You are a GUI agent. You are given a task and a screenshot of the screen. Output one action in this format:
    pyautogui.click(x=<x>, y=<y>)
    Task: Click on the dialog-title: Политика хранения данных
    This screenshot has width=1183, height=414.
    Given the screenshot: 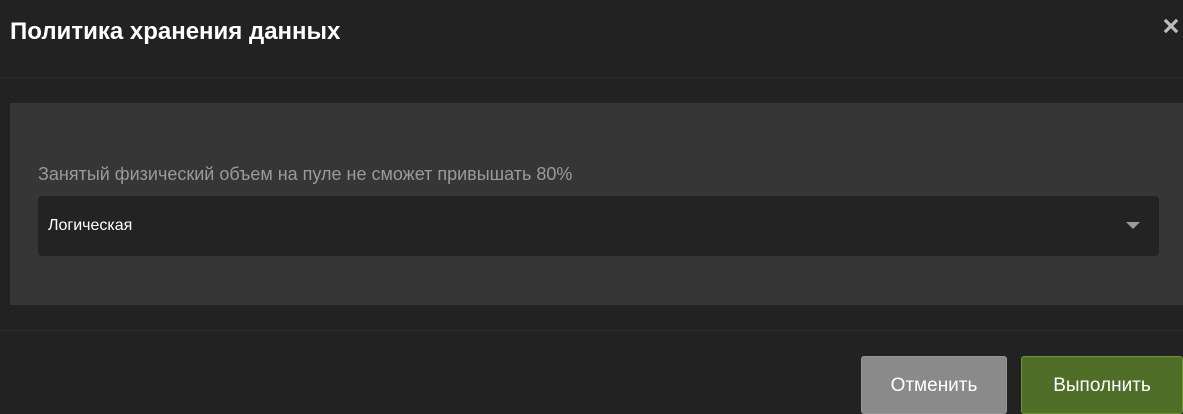 What is the action you would take?
    pyautogui.click(x=175, y=31)
    